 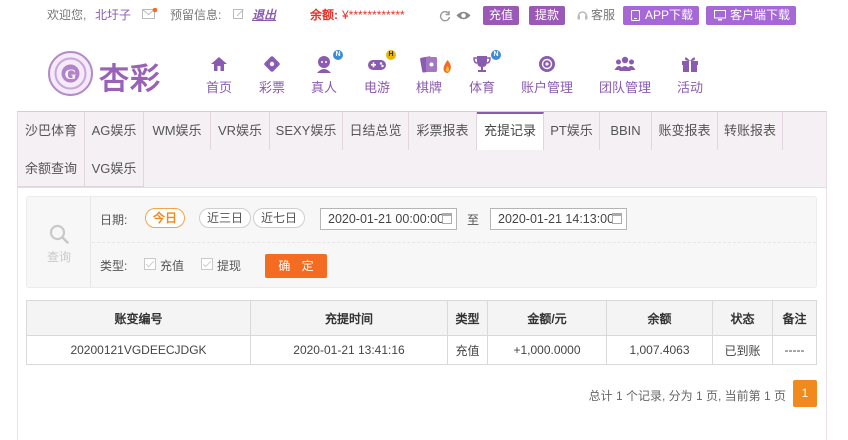 What do you see at coordinates (501, 15) in the screenshot?
I see `deposit-button: 充值` at bounding box center [501, 15].